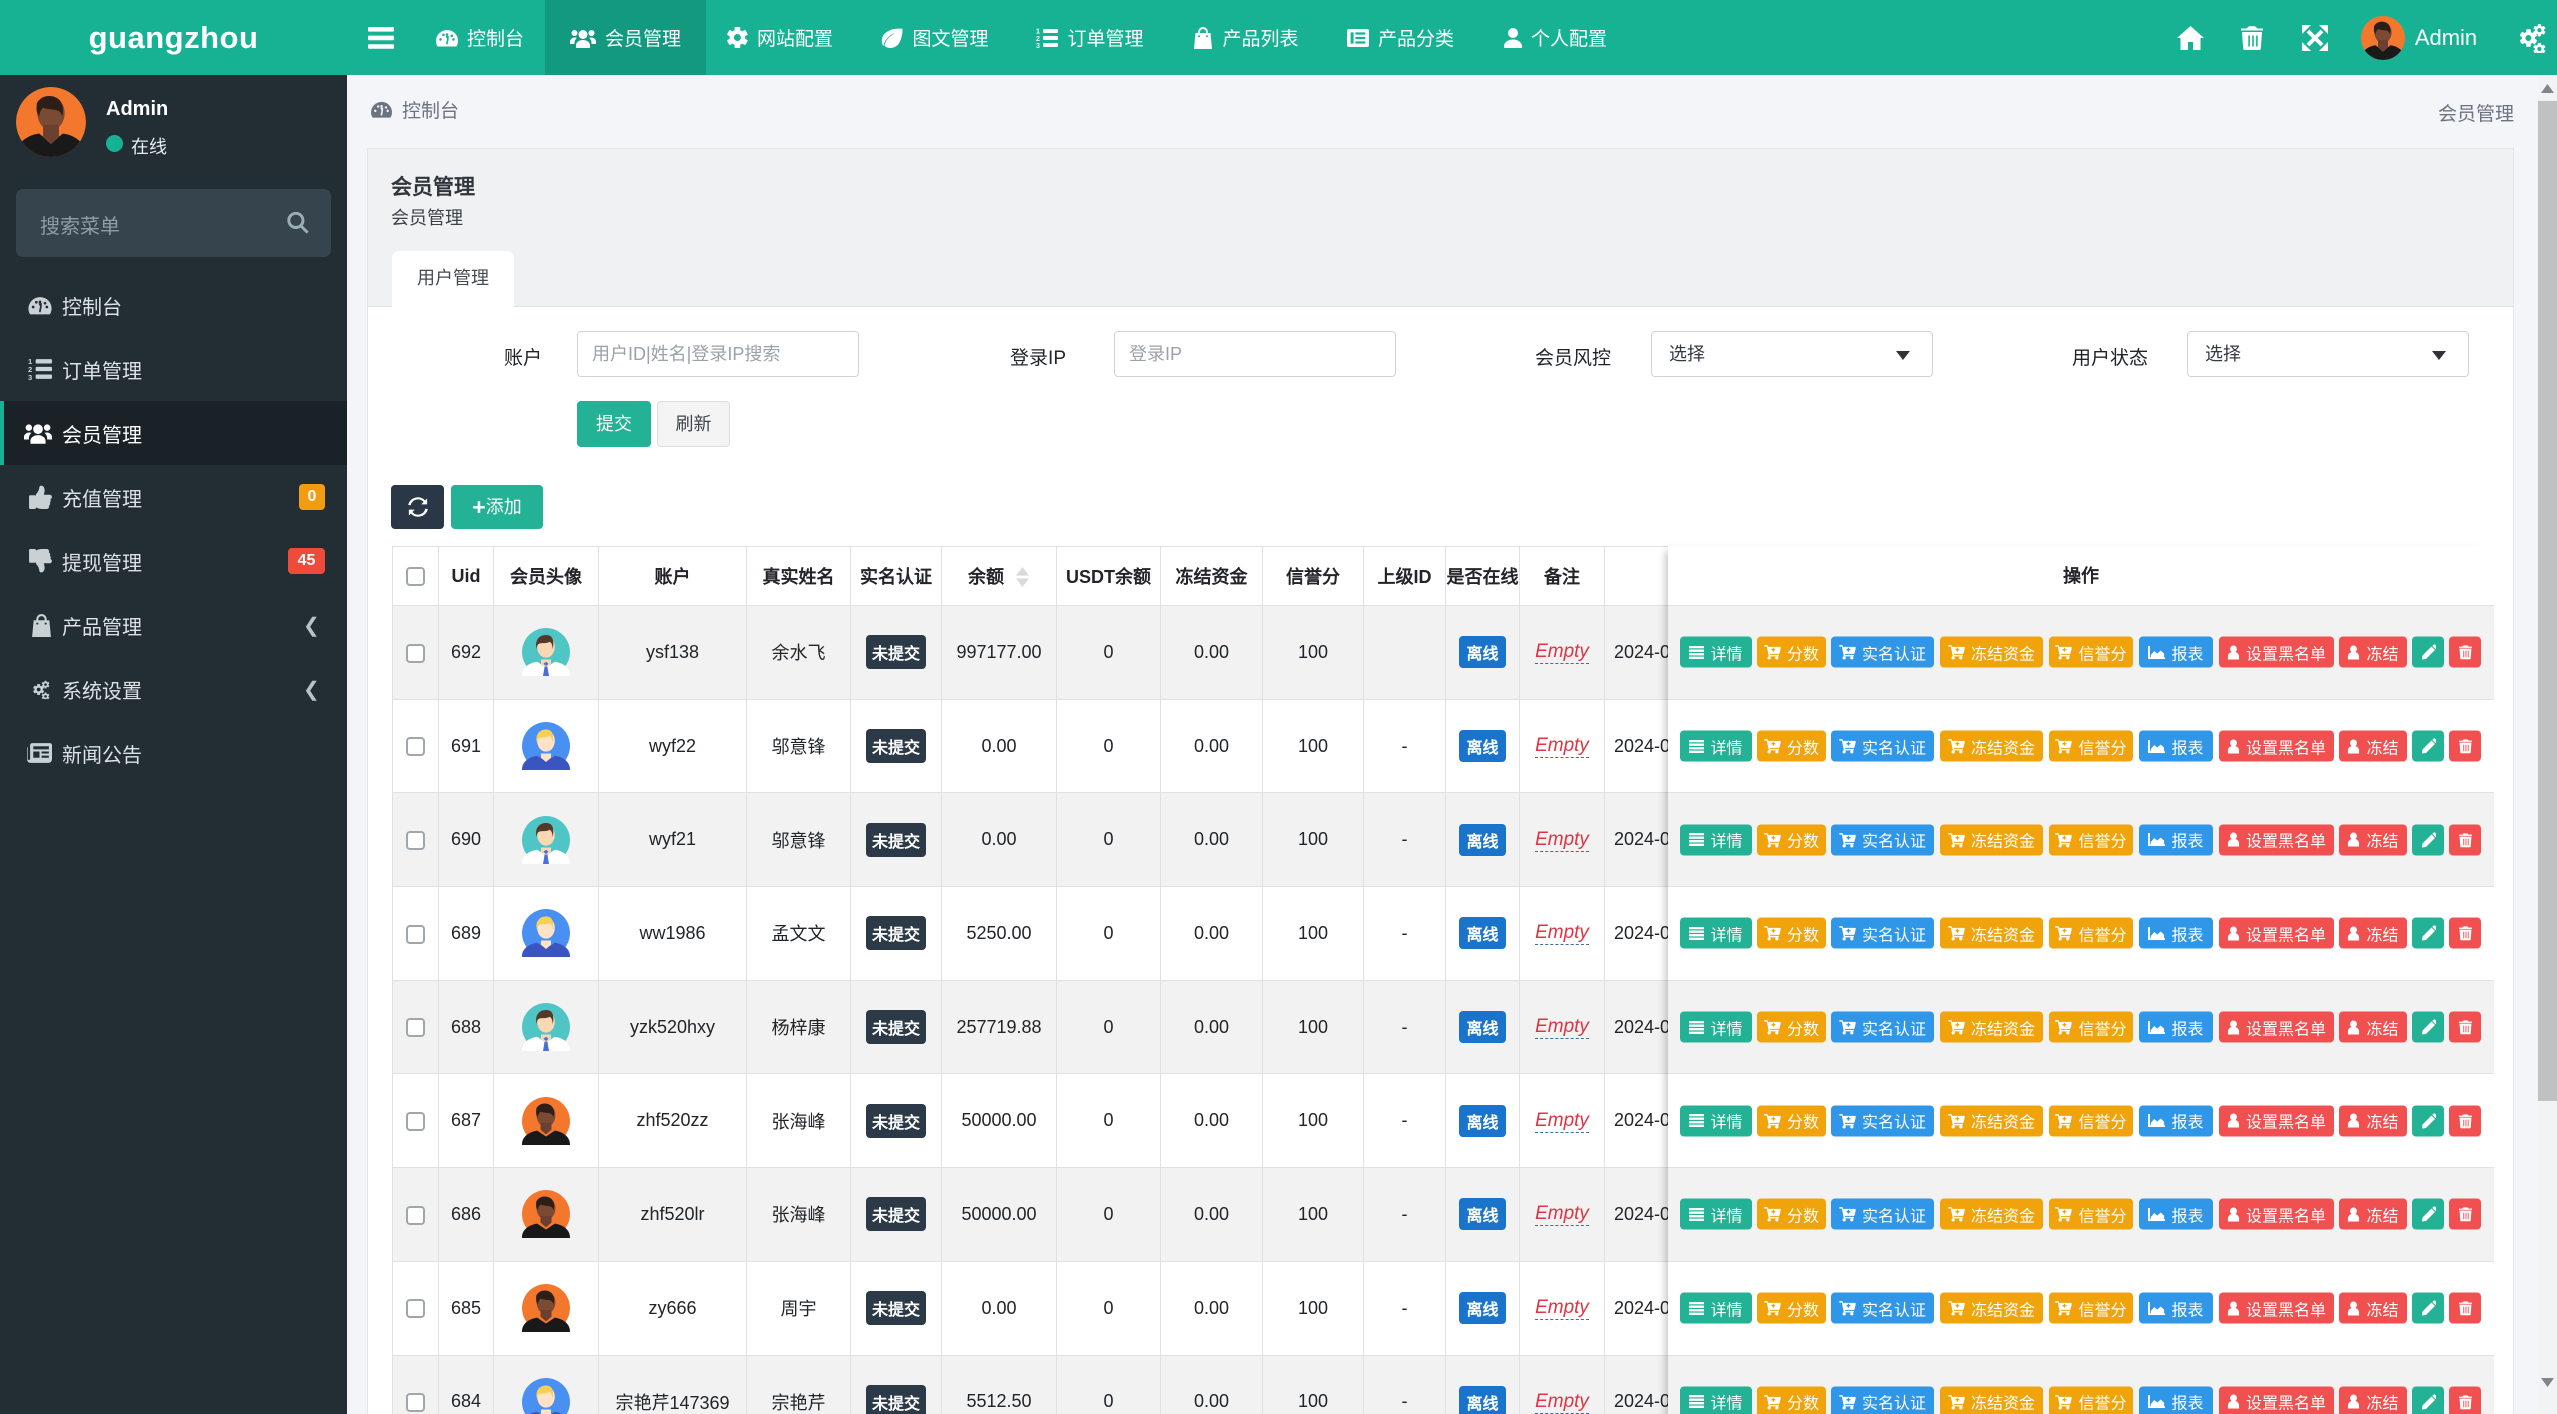  I want to click on svg-text: 1, so click(1038, 31).